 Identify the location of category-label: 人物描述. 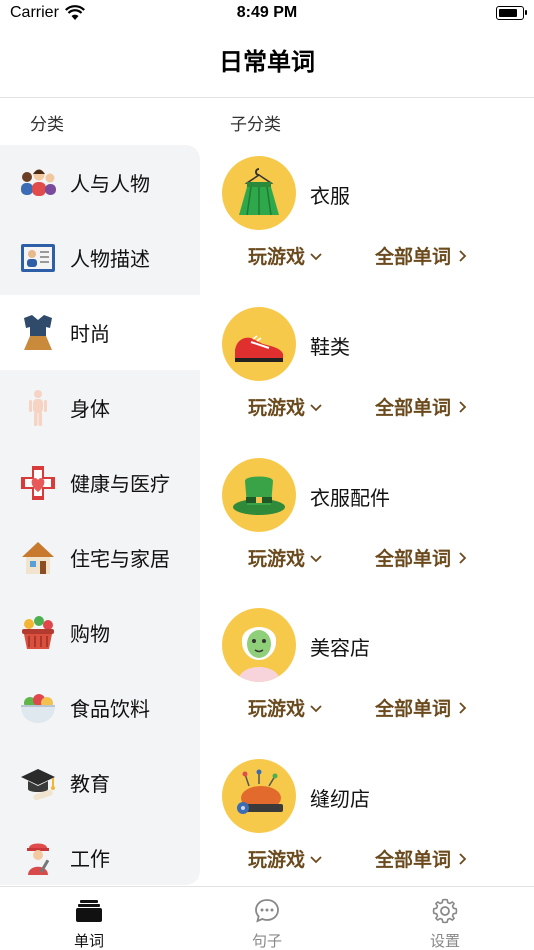
(110, 259).